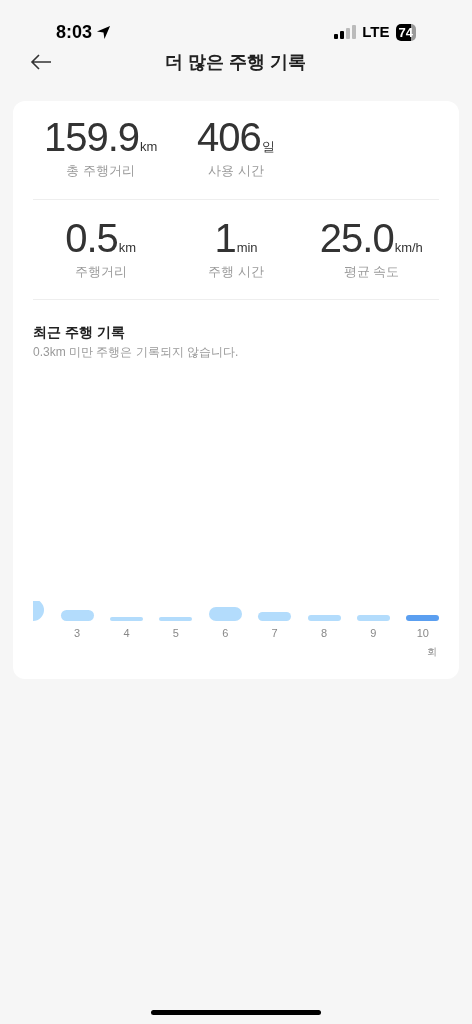 Image resolution: width=472 pixels, height=1024 pixels. What do you see at coordinates (79, 332) in the screenshot?
I see `section-title: 최근 주행 기록` at bounding box center [79, 332].